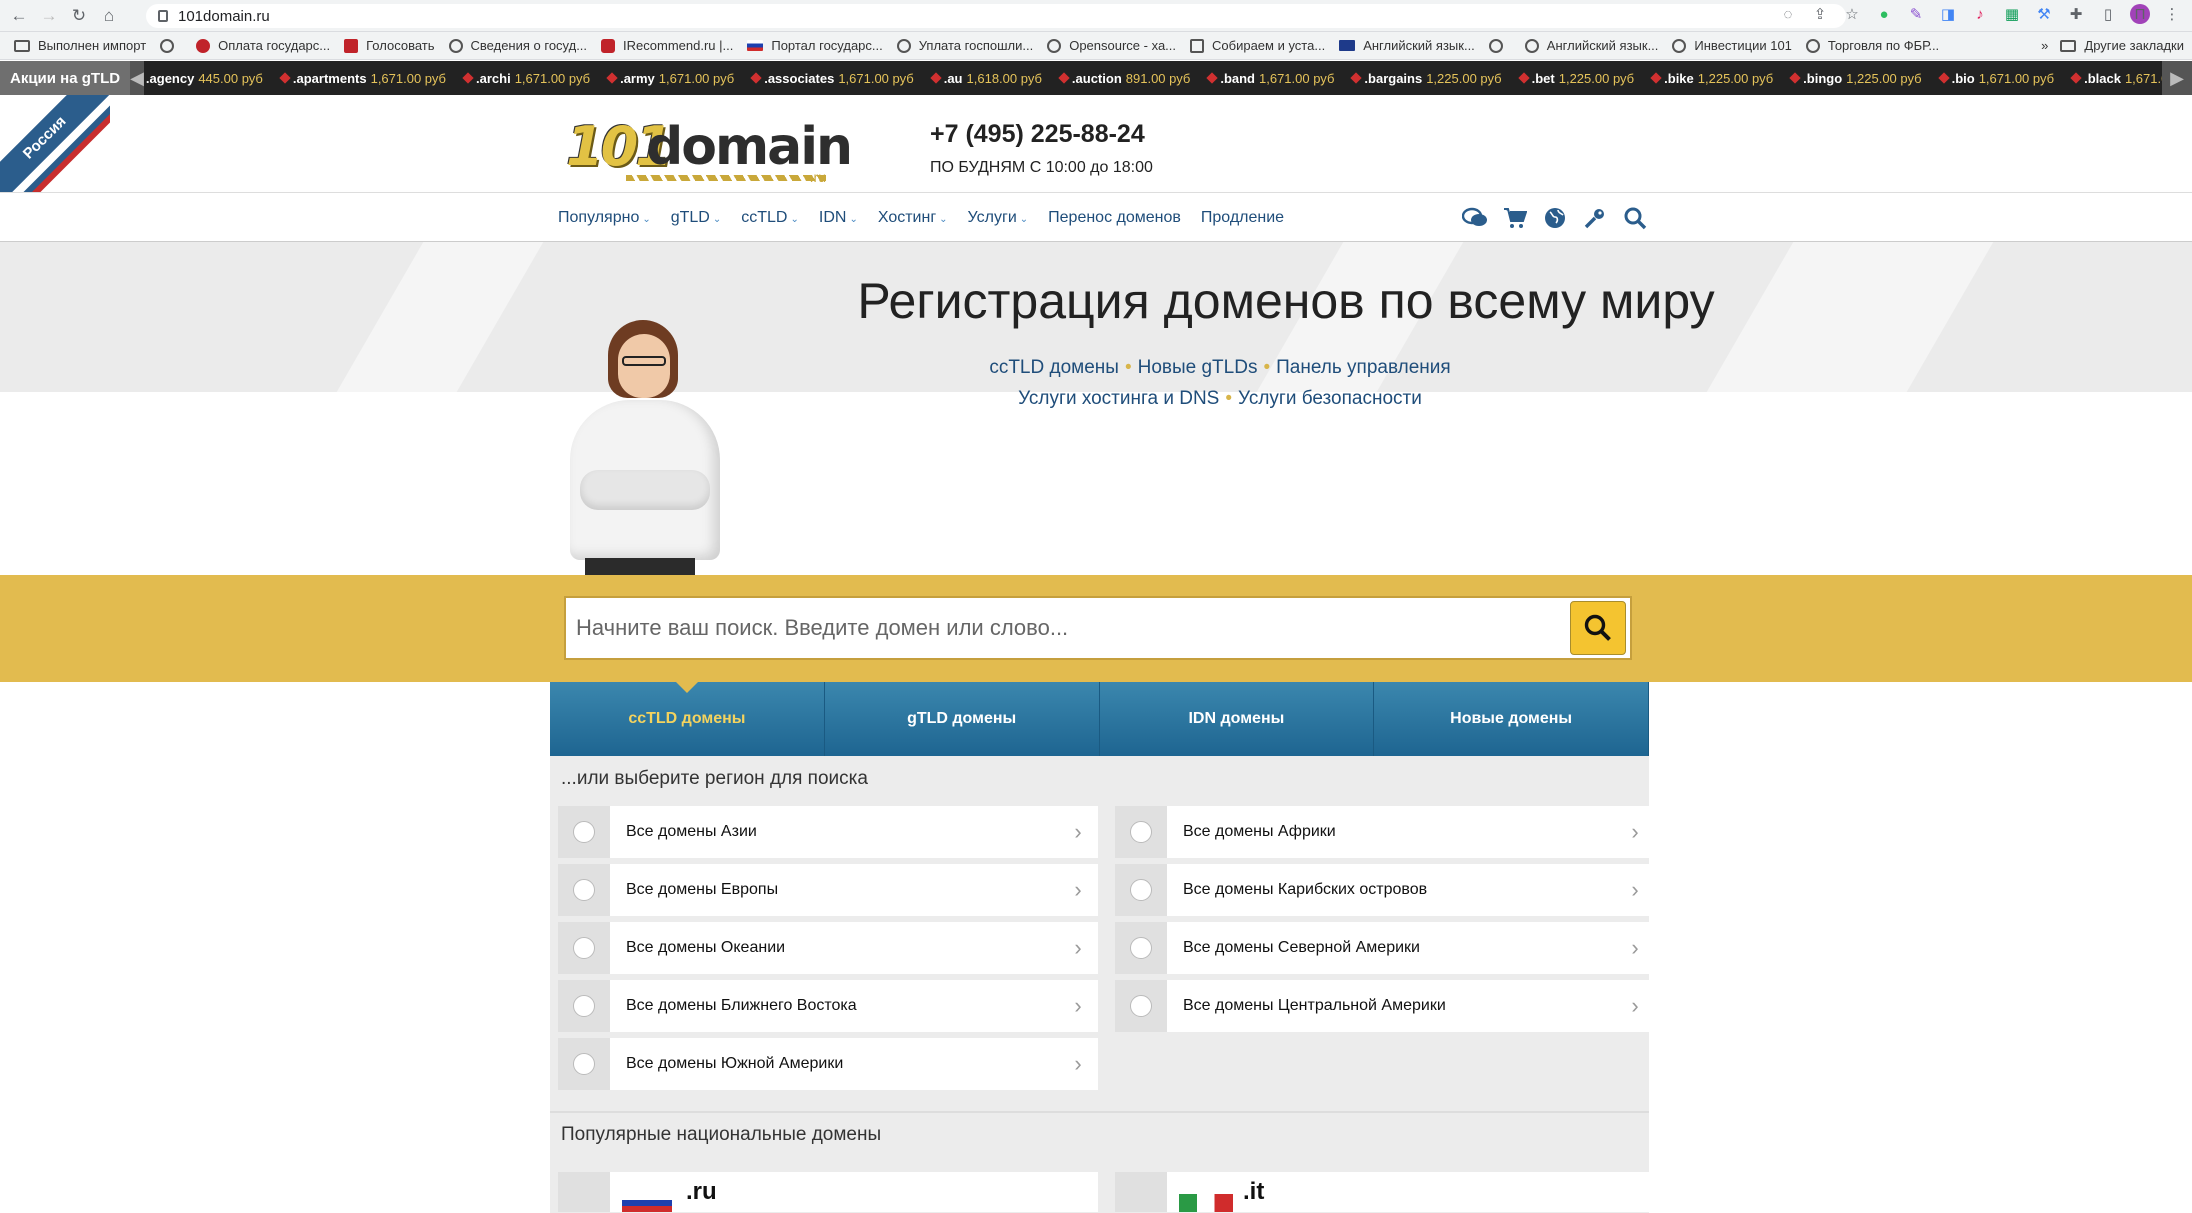  I want to click on link-security: Услуги безопасности, so click(1330, 398).